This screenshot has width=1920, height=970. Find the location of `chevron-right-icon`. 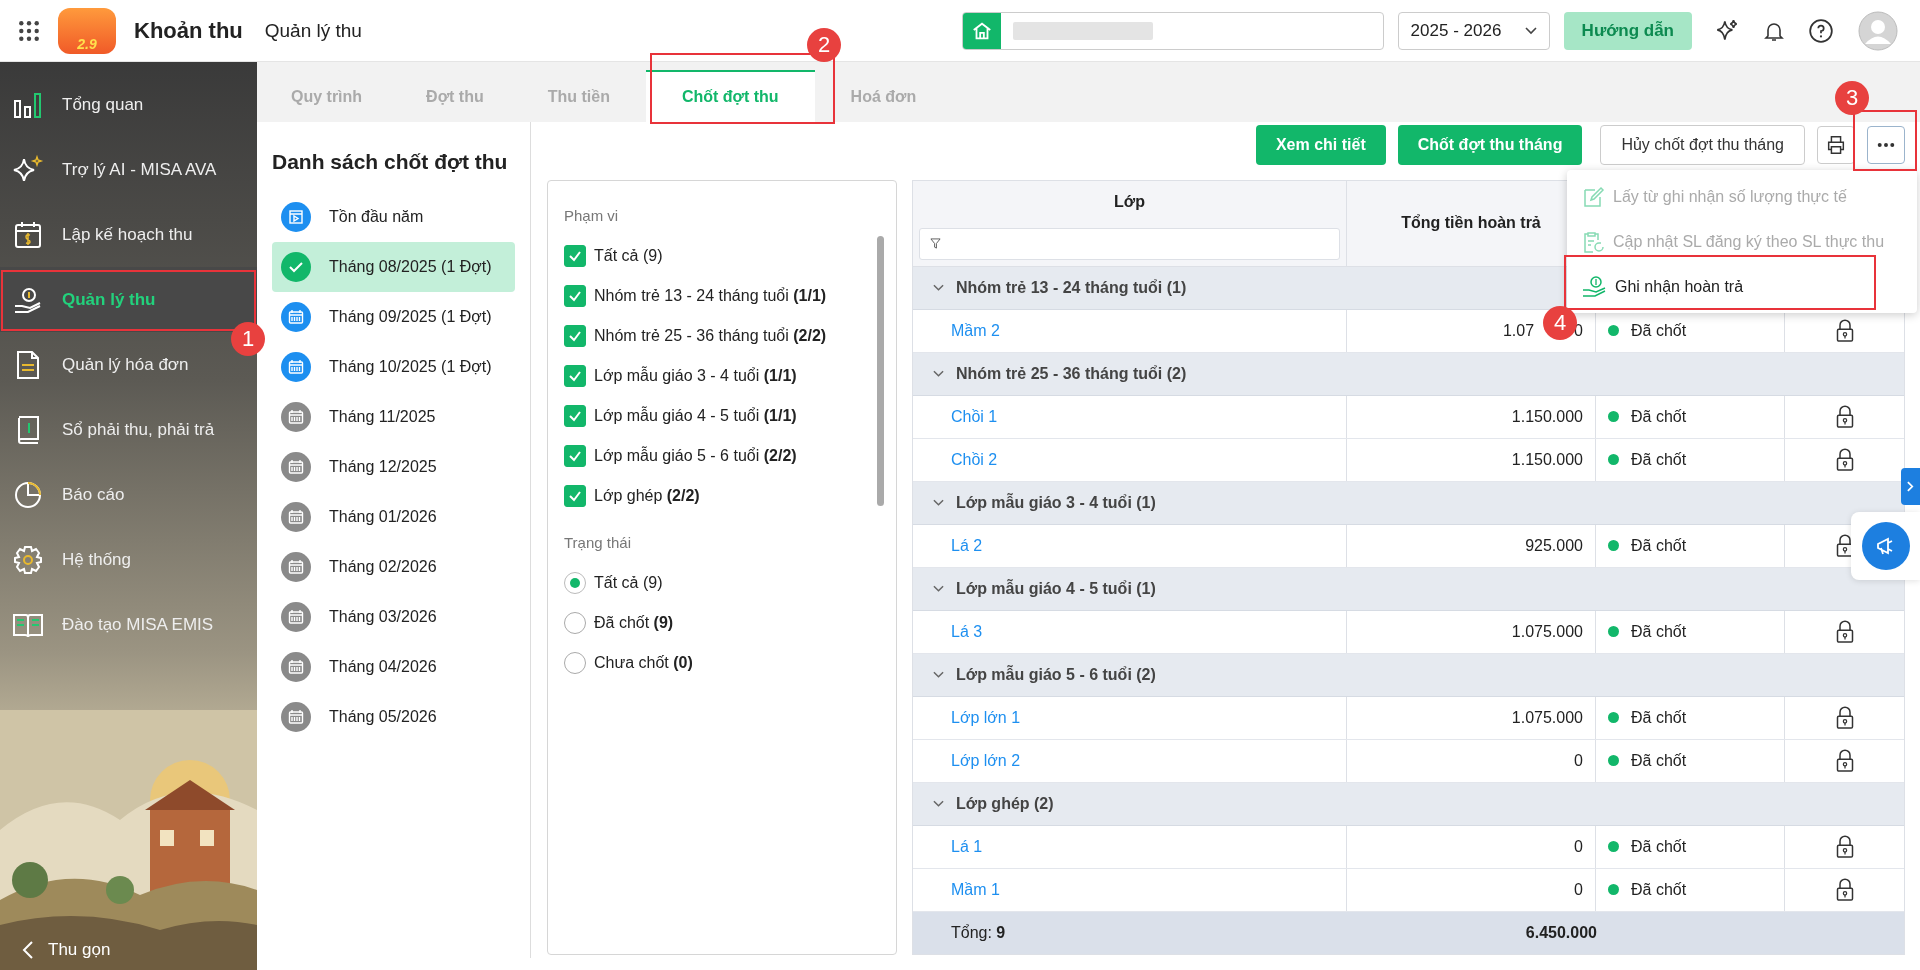

chevron-right-icon is located at coordinates (1910, 486).